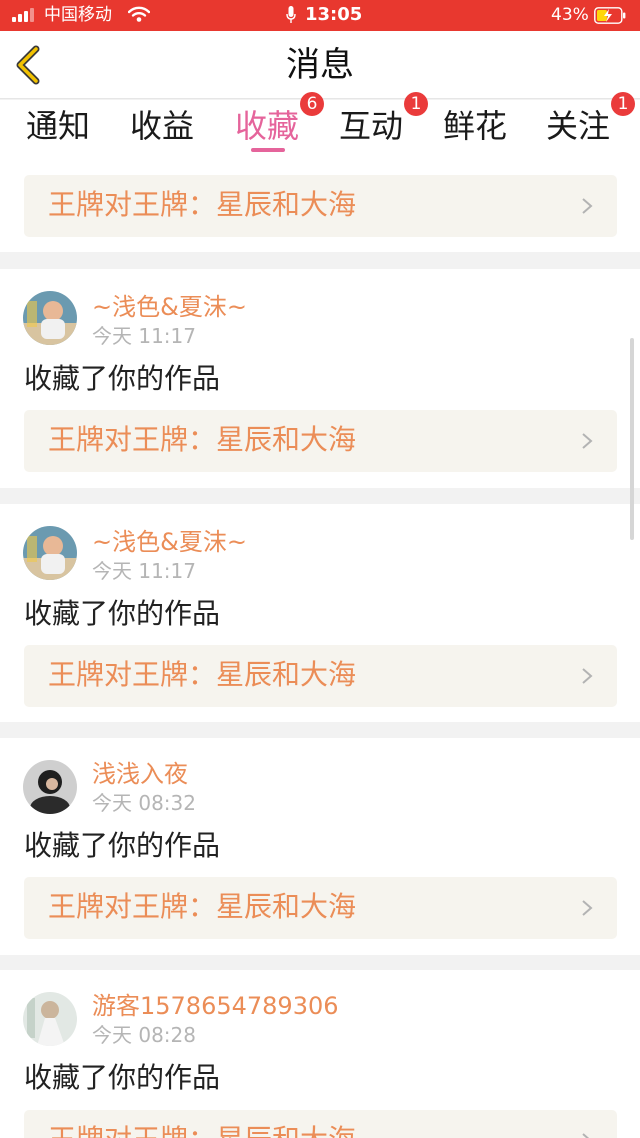 The width and height of the screenshot is (640, 1138). What do you see at coordinates (416, 104) in the screenshot?
I see `interactions-count-badge: 1` at bounding box center [416, 104].